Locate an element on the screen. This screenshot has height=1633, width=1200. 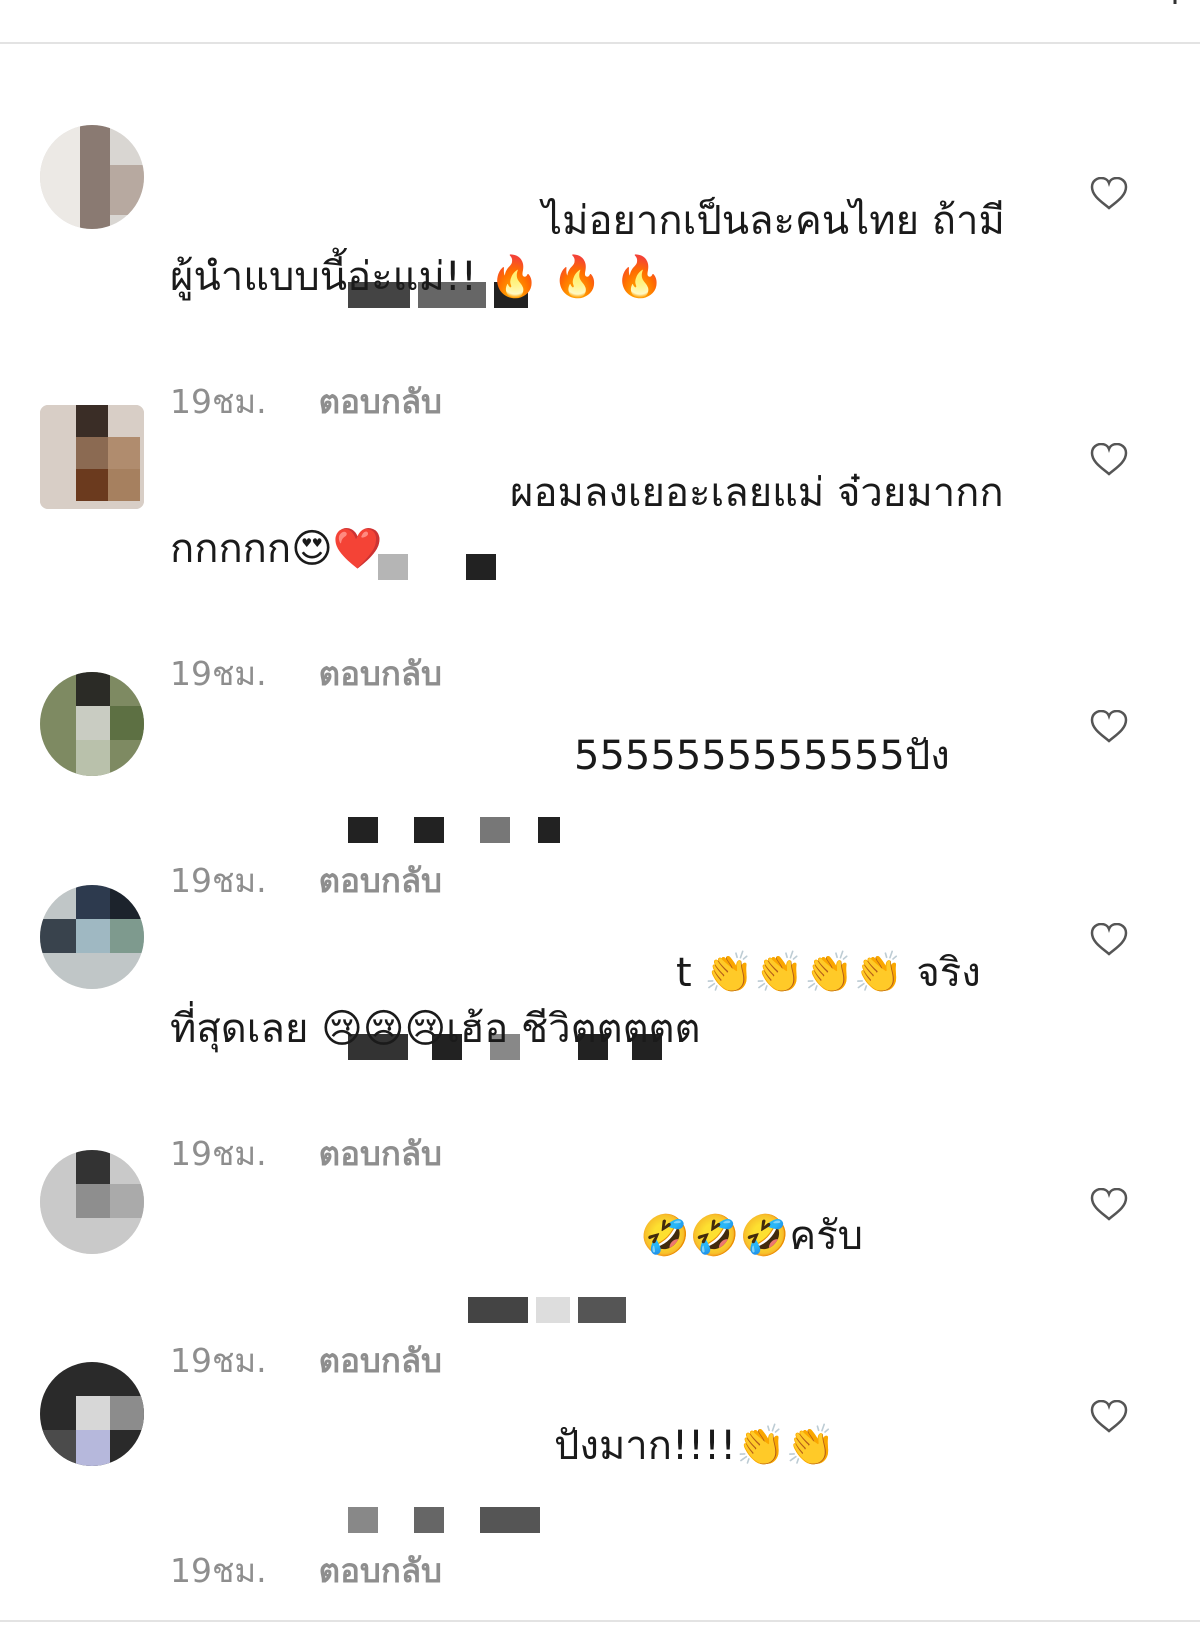
comment-text: 🤣🤣🤣ครับ is located at coordinates (752, 1236).